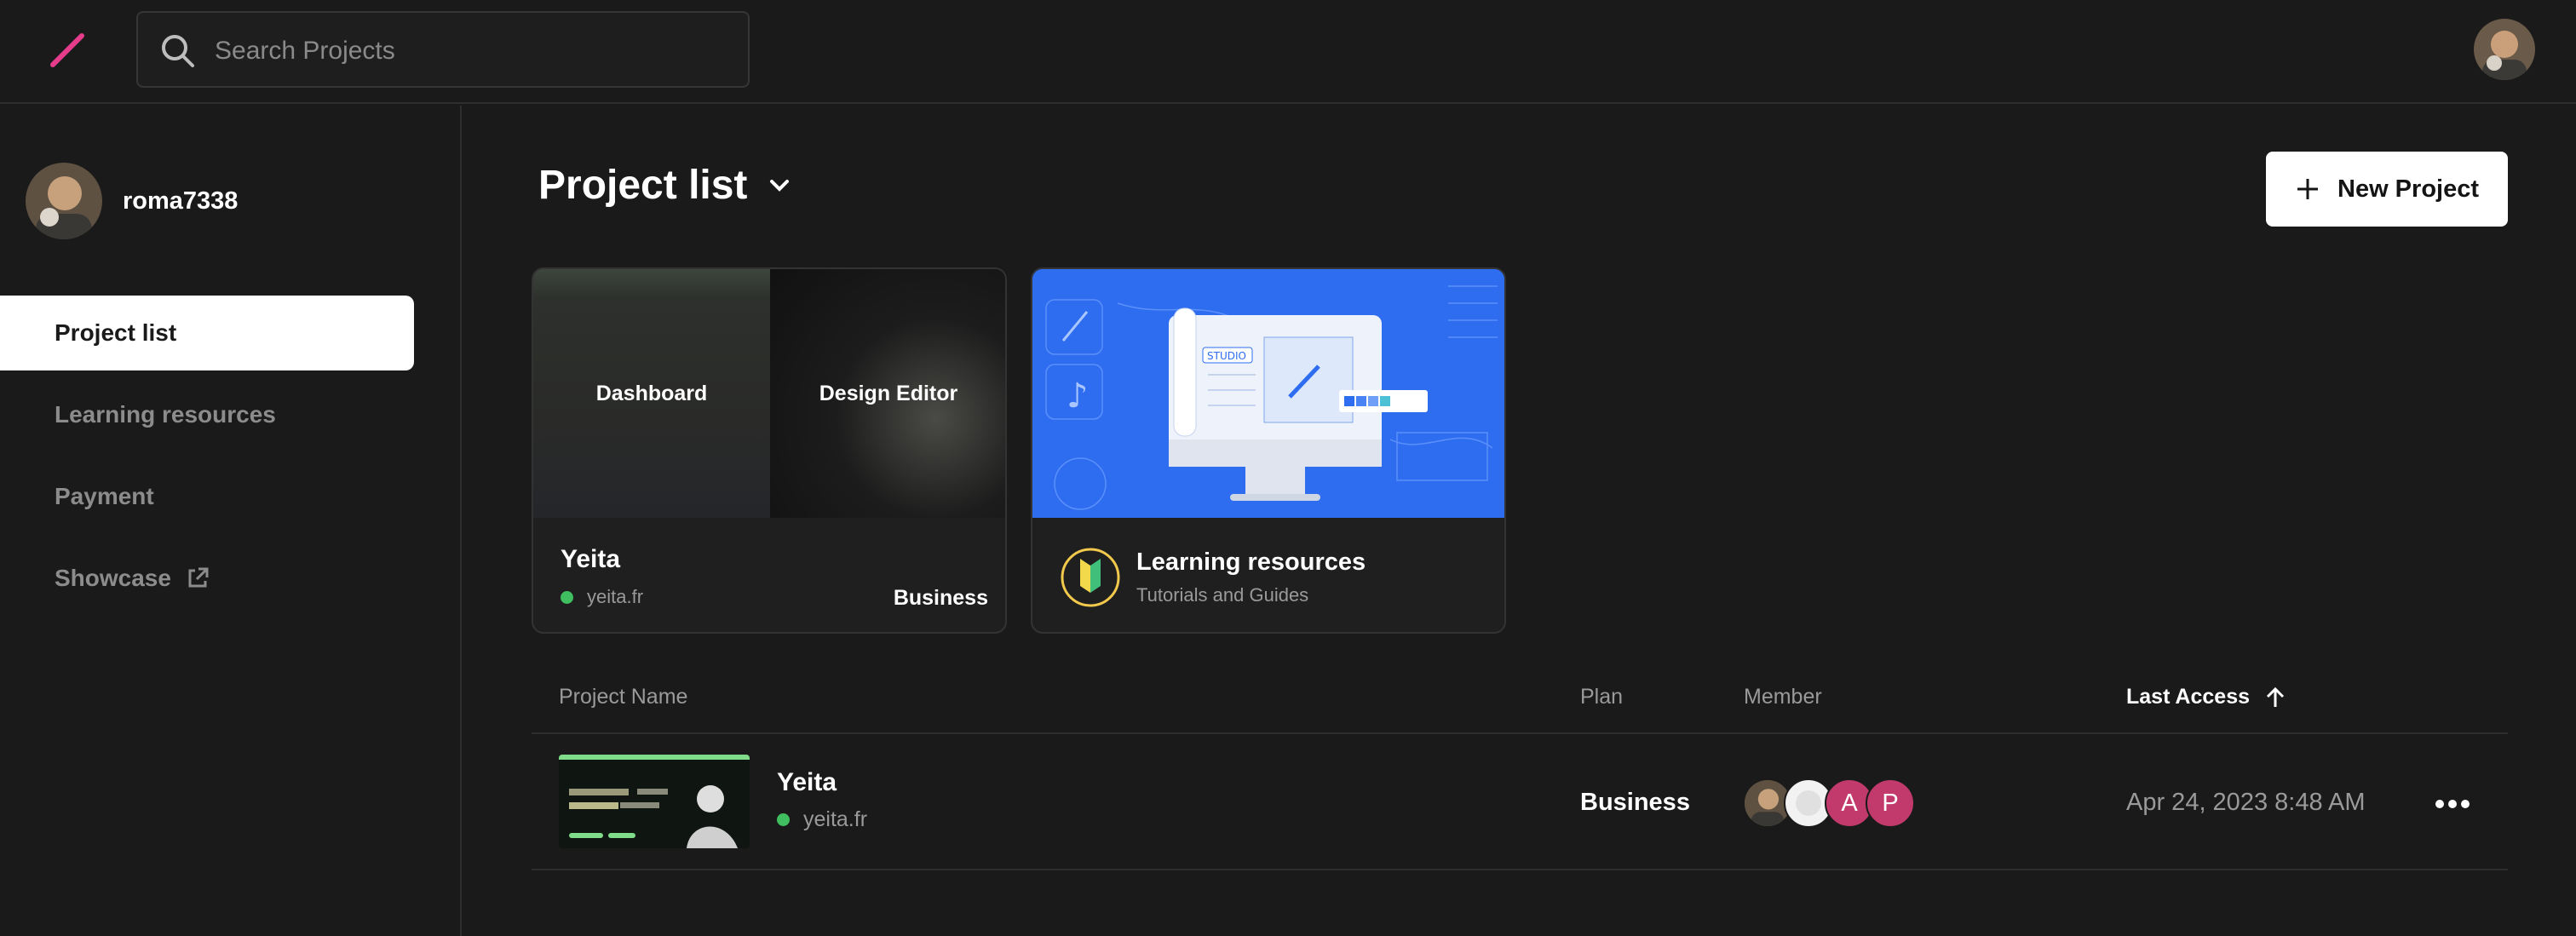 Image resolution: width=2576 pixels, height=936 pixels. I want to click on sidebar-item-project-list: Project list, so click(207, 333).